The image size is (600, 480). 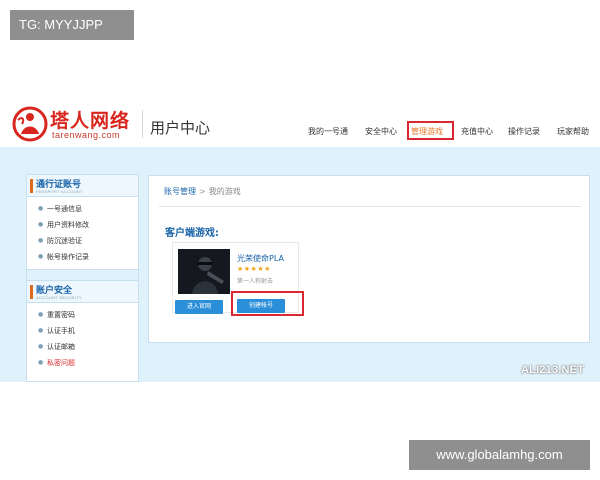 I want to click on sidebar-list: ● 重置密码 ● 认证手机 ● 认证邮箱 ● 私密问题, so click(x=82, y=339).